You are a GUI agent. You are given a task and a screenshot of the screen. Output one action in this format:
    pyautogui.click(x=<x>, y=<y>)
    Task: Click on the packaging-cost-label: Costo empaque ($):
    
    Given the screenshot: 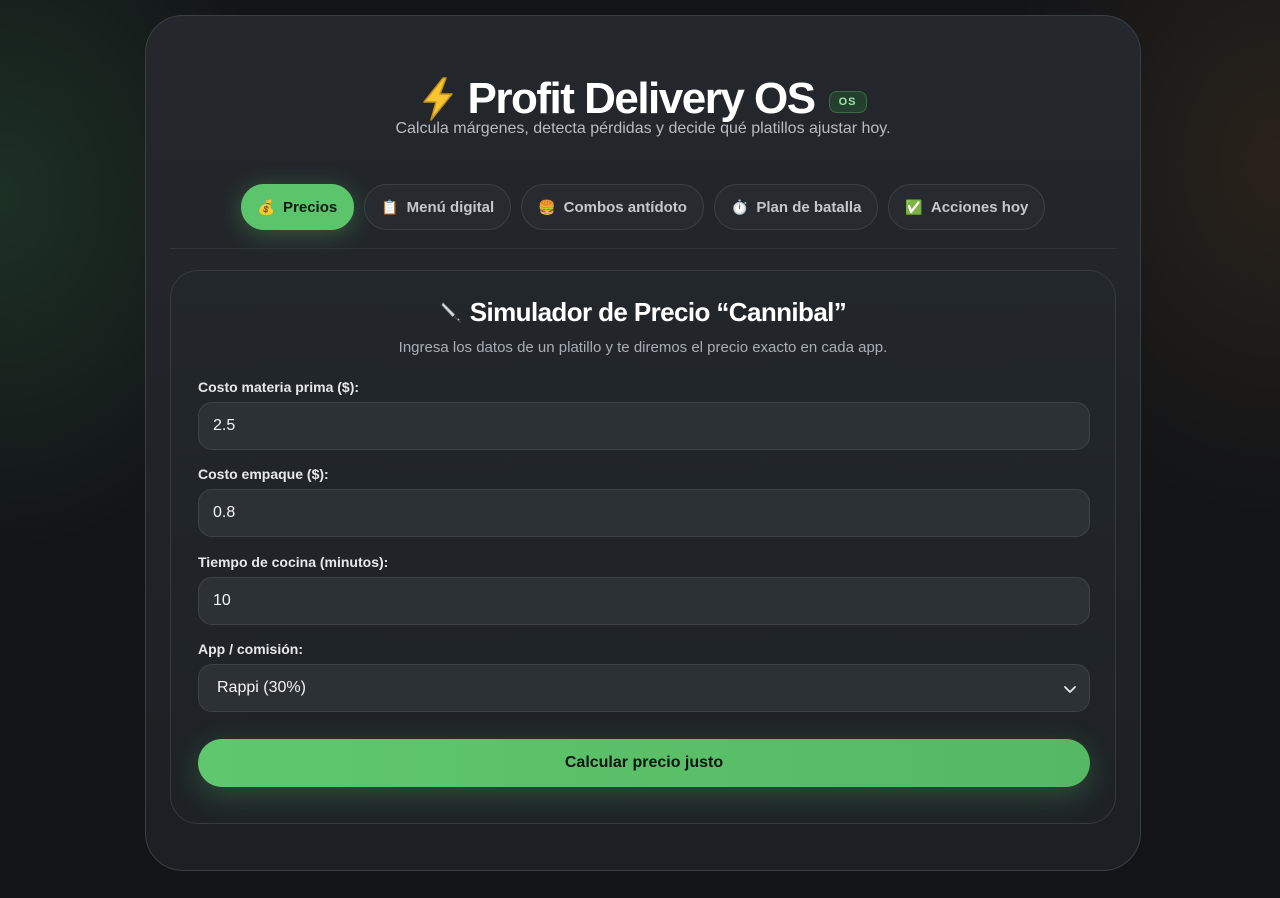 What is the action you would take?
    pyautogui.click(x=263, y=474)
    